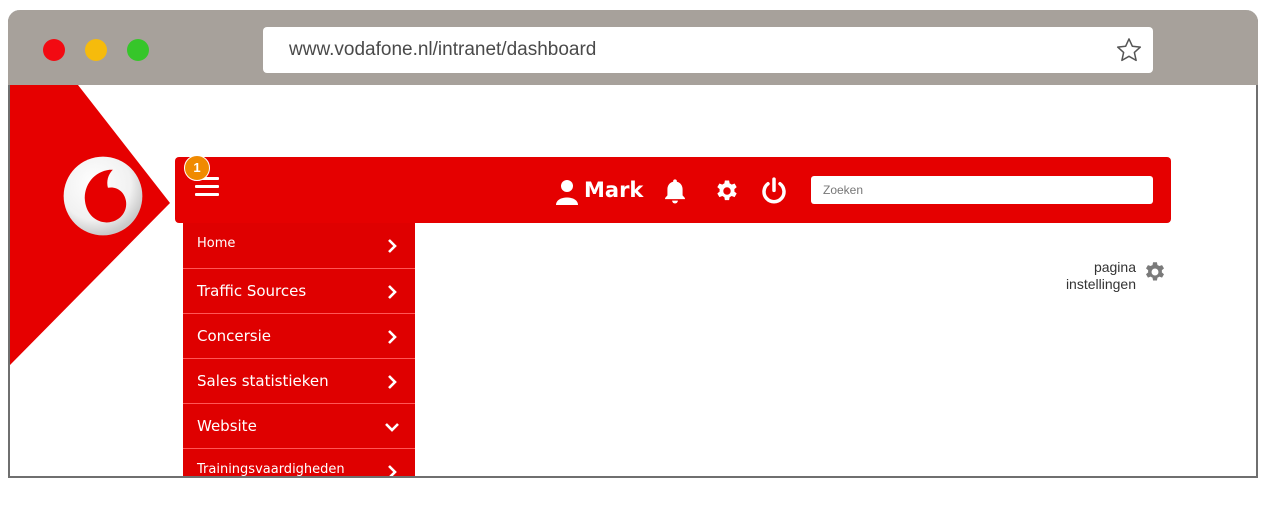 Image resolution: width=1266 pixels, height=515 pixels. What do you see at coordinates (197, 168) in the screenshot?
I see `notification-badge: 1` at bounding box center [197, 168].